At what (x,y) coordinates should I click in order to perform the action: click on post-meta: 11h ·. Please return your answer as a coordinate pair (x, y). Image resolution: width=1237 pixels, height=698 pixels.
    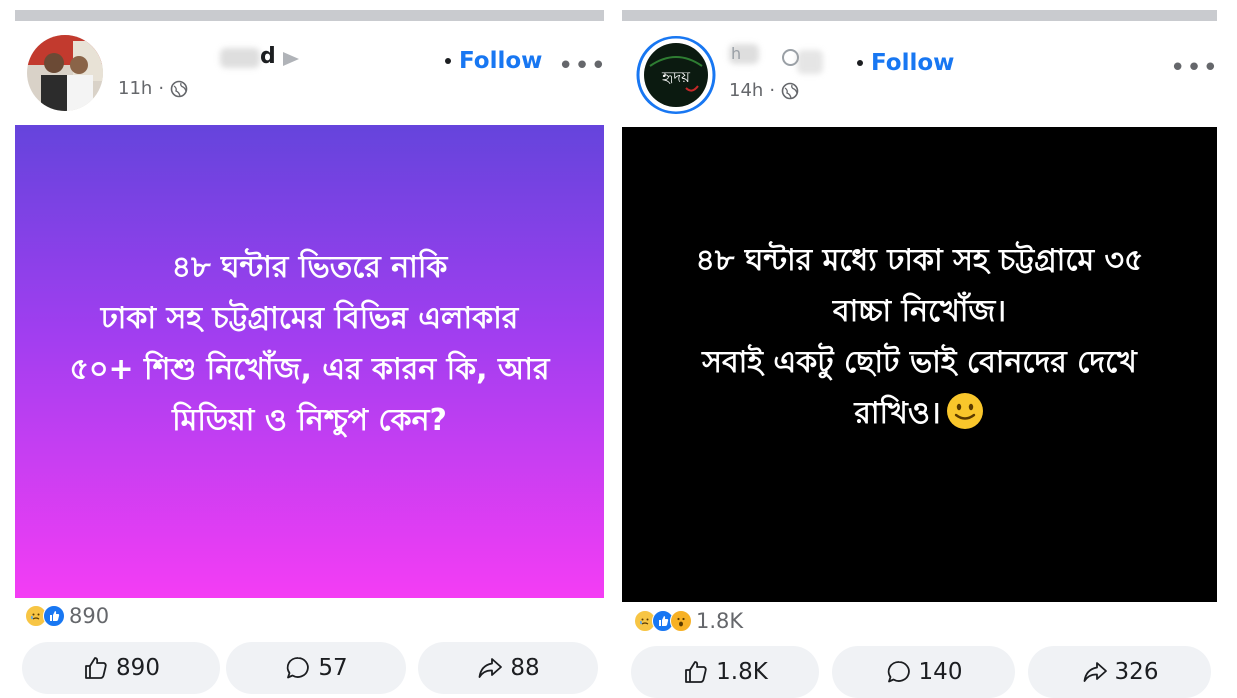
    Looking at the image, I should click on (153, 88).